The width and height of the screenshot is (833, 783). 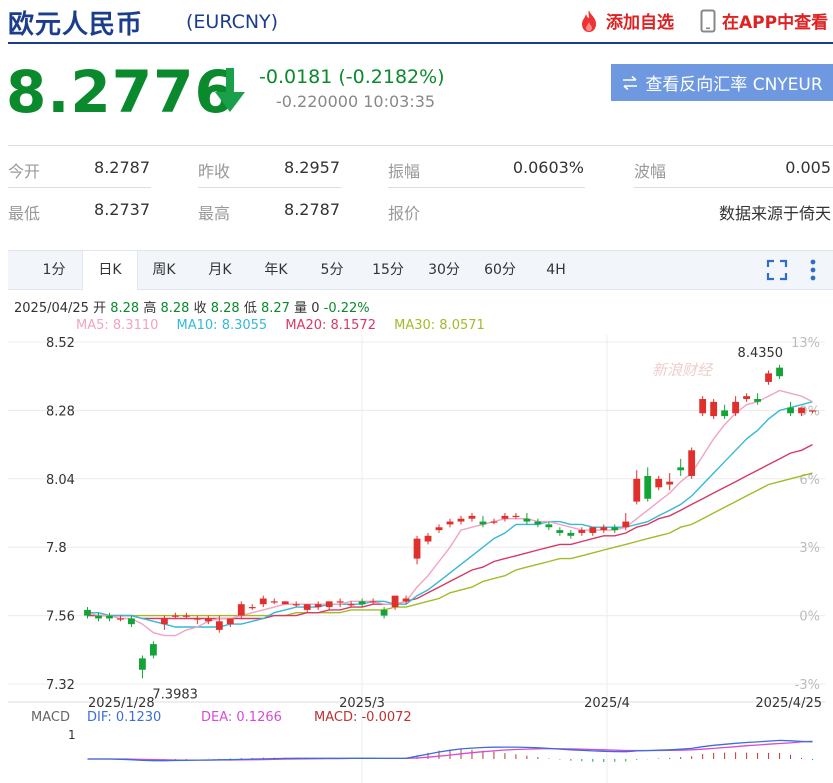 I want to click on volatility-label: 波幅, so click(x=650, y=171).